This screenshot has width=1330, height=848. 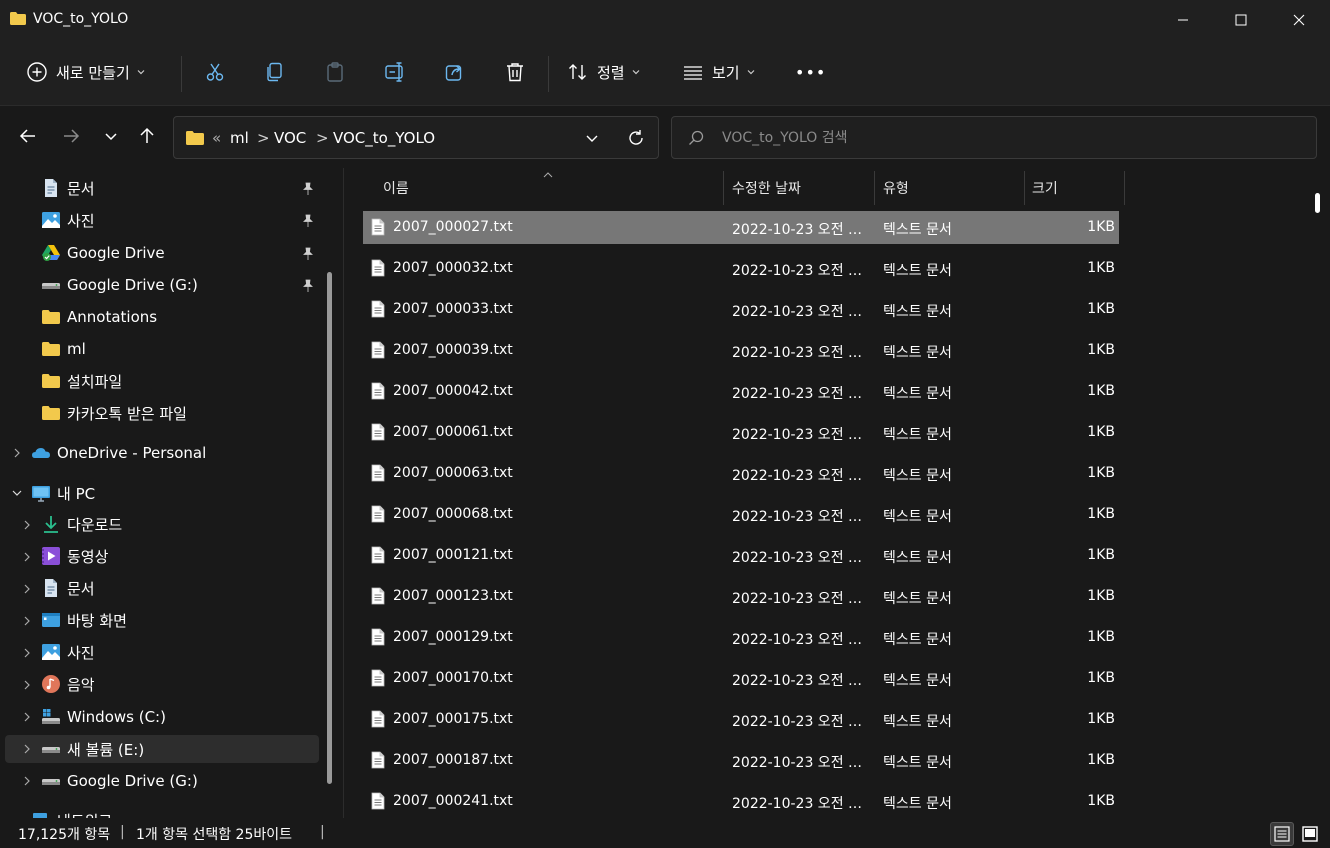 What do you see at coordinates (378, 514) in the screenshot?
I see `text-file-icon` at bounding box center [378, 514].